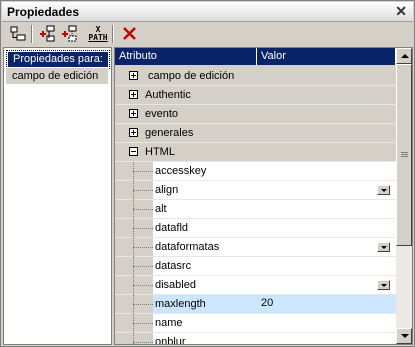 The width and height of the screenshot is (415, 347). I want to click on xpath-icon: X PATH, so click(98, 34).